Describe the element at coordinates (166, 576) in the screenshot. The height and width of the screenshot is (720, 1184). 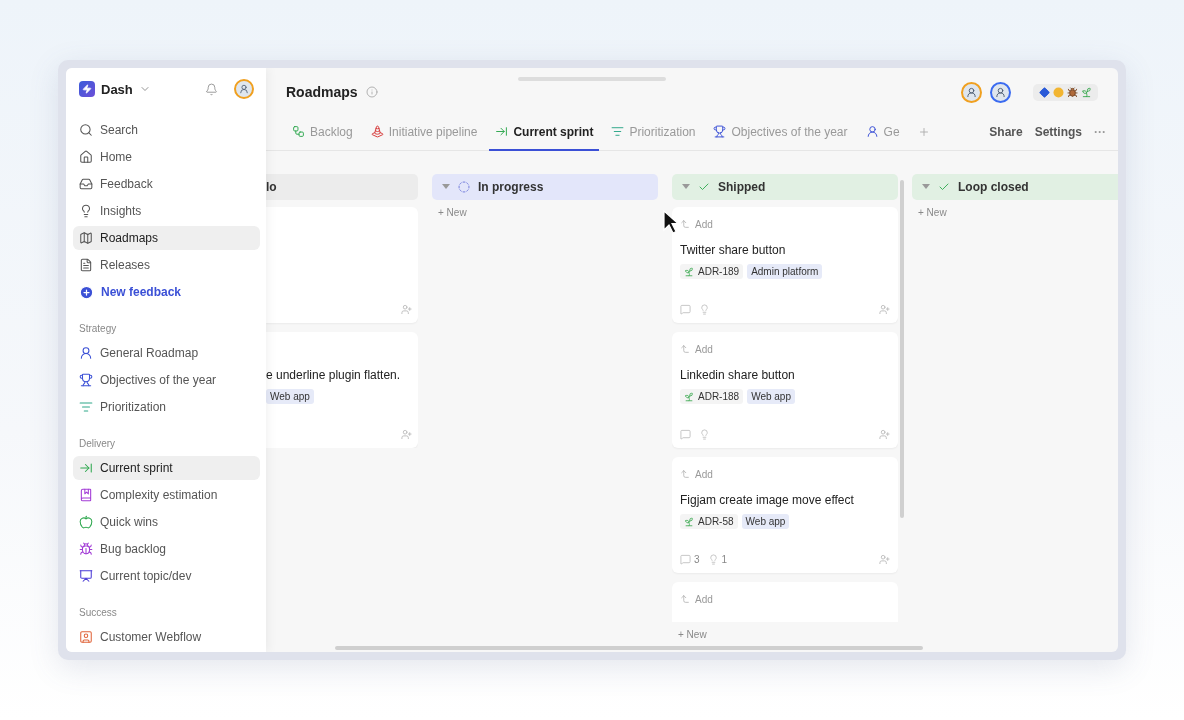
I see `sidebar-item: Current topic/dev` at that location.